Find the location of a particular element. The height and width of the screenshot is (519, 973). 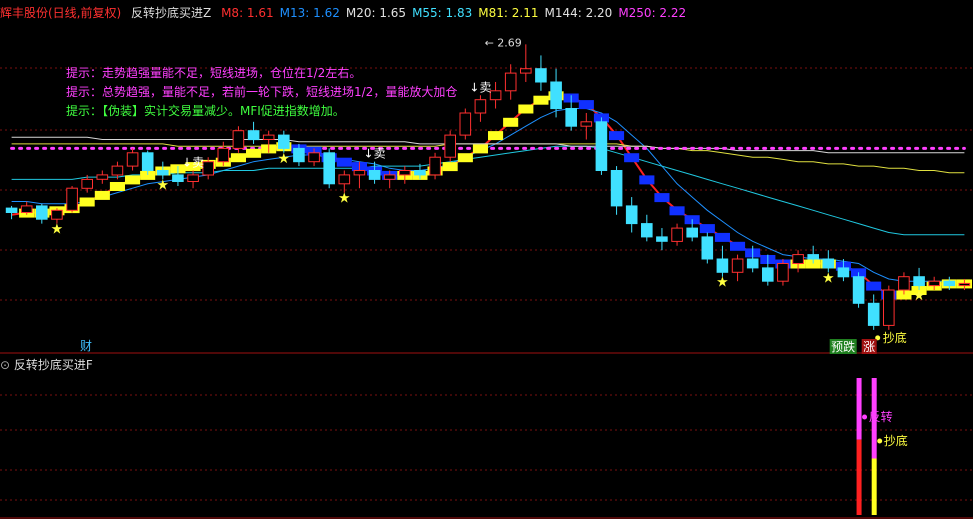

cai-label: 财 is located at coordinates (86, 346).